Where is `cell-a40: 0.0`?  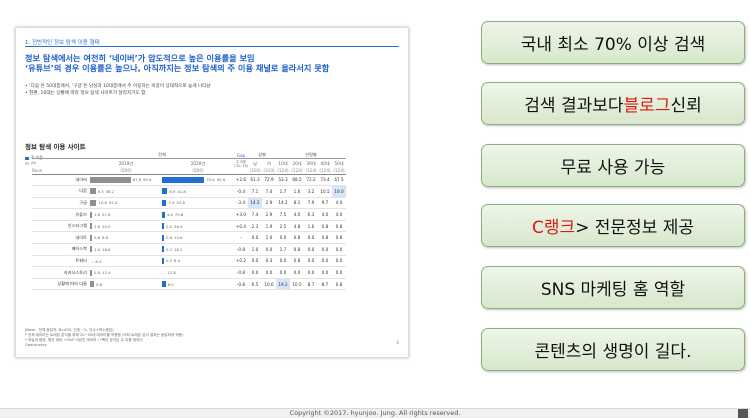 cell-a40: 0.0 is located at coordinates (325, 272).